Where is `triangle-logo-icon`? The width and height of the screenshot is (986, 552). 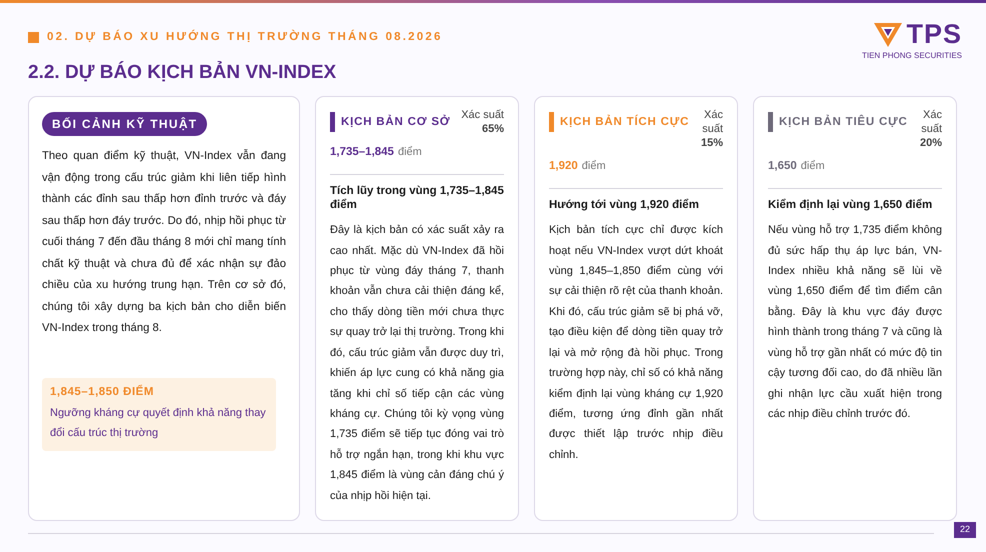
triangle-logo-icon is located at coordinates (888, 34).